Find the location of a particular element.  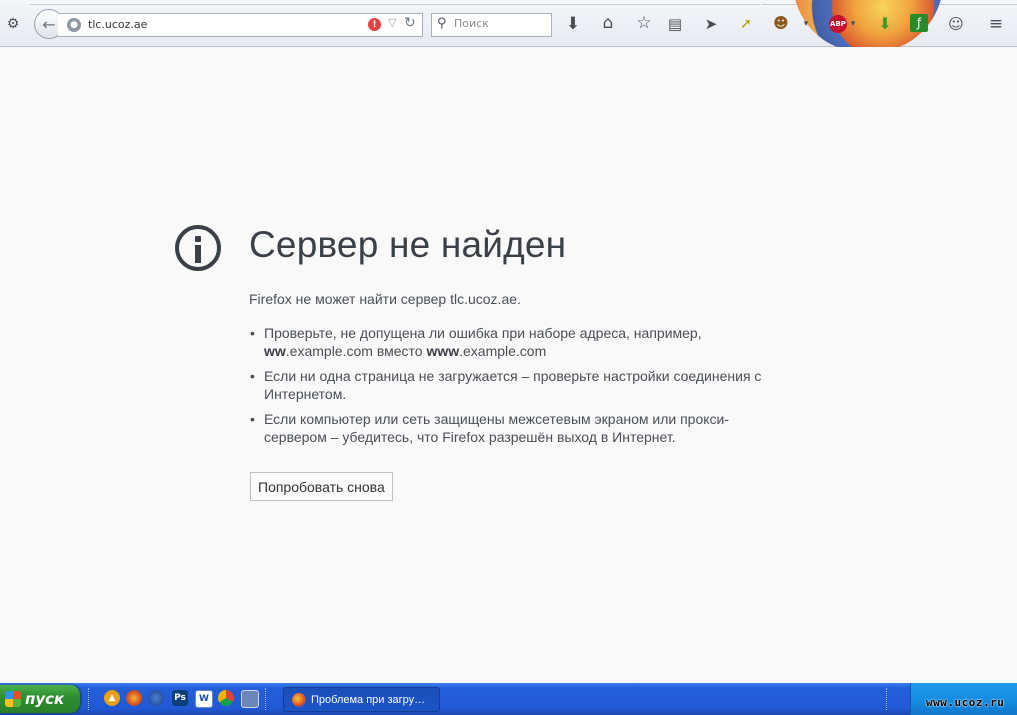

url-bar: ● tlc.ucoz.ae ! ▽ ↻ is located at coordinates (240, 25).